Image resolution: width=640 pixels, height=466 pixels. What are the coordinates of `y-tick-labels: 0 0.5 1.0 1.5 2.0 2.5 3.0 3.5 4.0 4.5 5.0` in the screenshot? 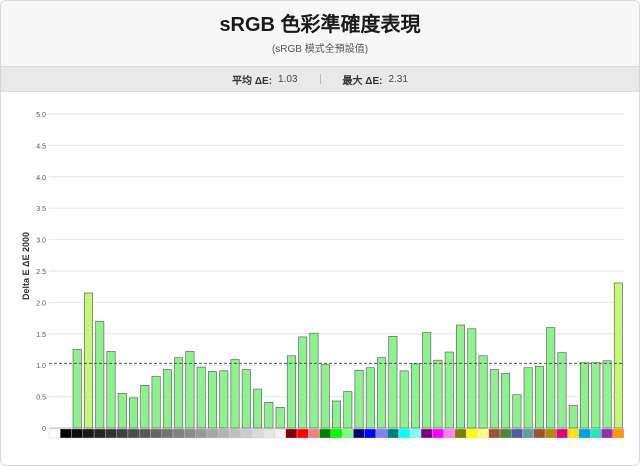 It's located at (41, 272).